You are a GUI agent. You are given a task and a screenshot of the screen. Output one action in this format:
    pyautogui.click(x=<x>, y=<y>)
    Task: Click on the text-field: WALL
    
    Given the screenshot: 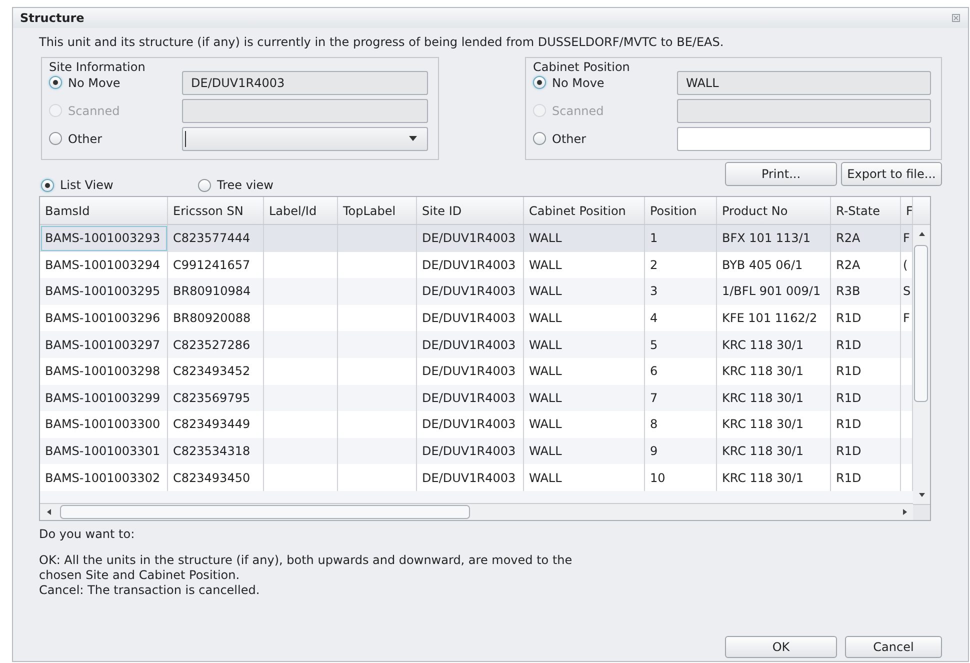 What is the action you would take?
    pyautogui.click(x=804, y=82)
    